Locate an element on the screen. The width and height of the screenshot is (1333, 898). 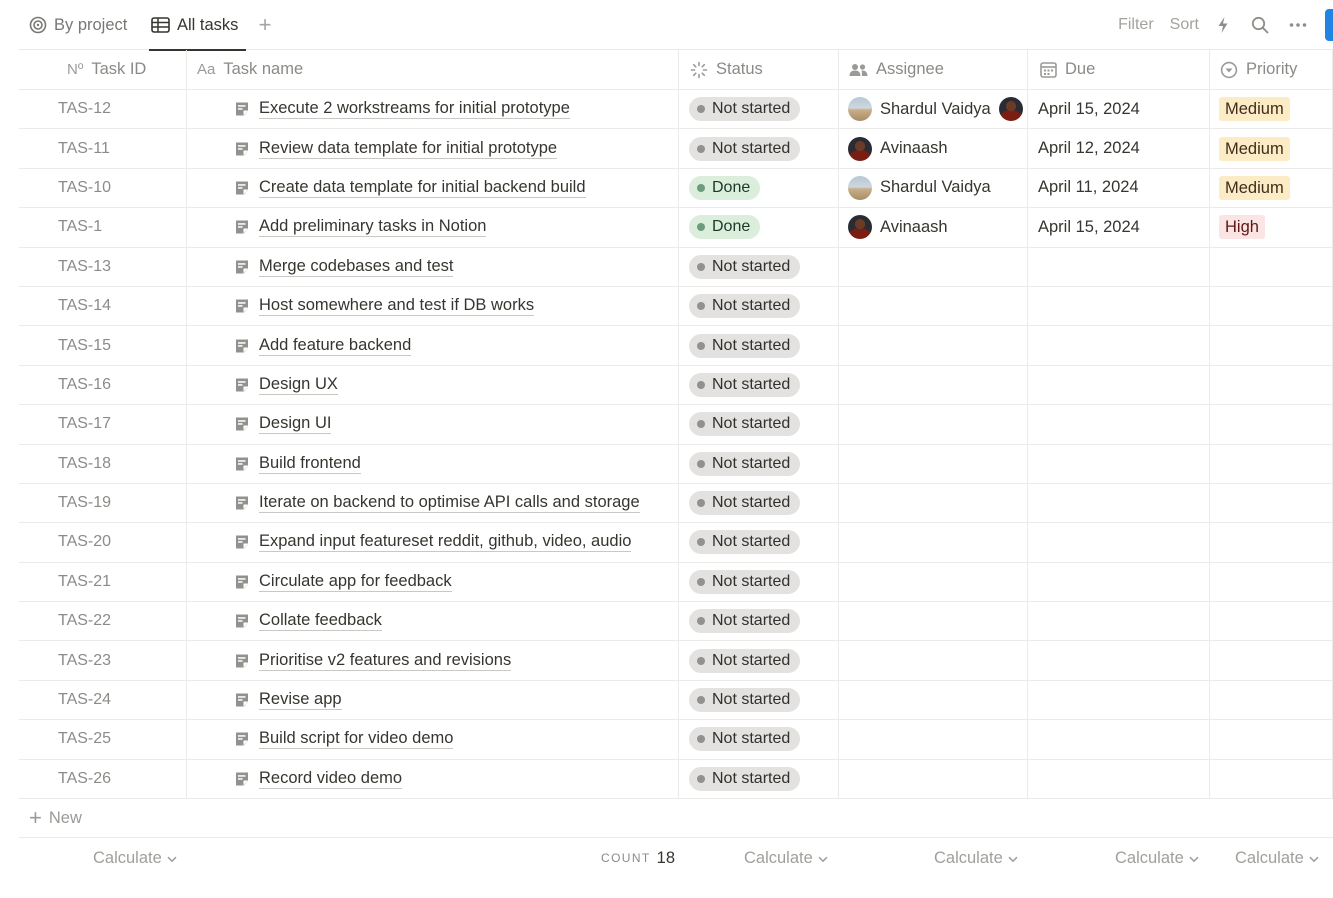
task-name-cell: Circulate app for feedback is located at coordinates (433, 582).